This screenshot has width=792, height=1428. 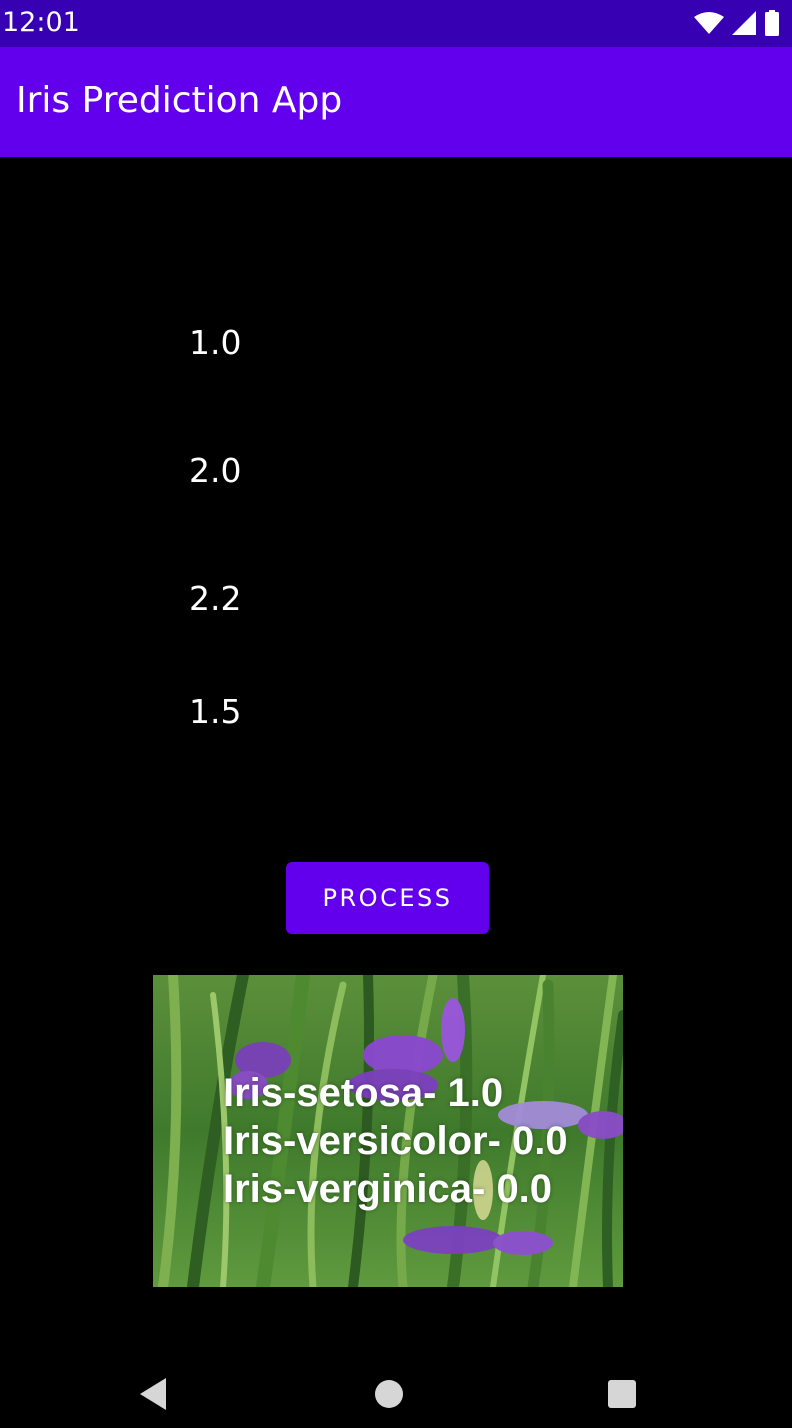 What do you see at coordinates (215, 343) in the screenshot?
I see `sepal-length-value: 1.0` at bounding box center [215, 343].